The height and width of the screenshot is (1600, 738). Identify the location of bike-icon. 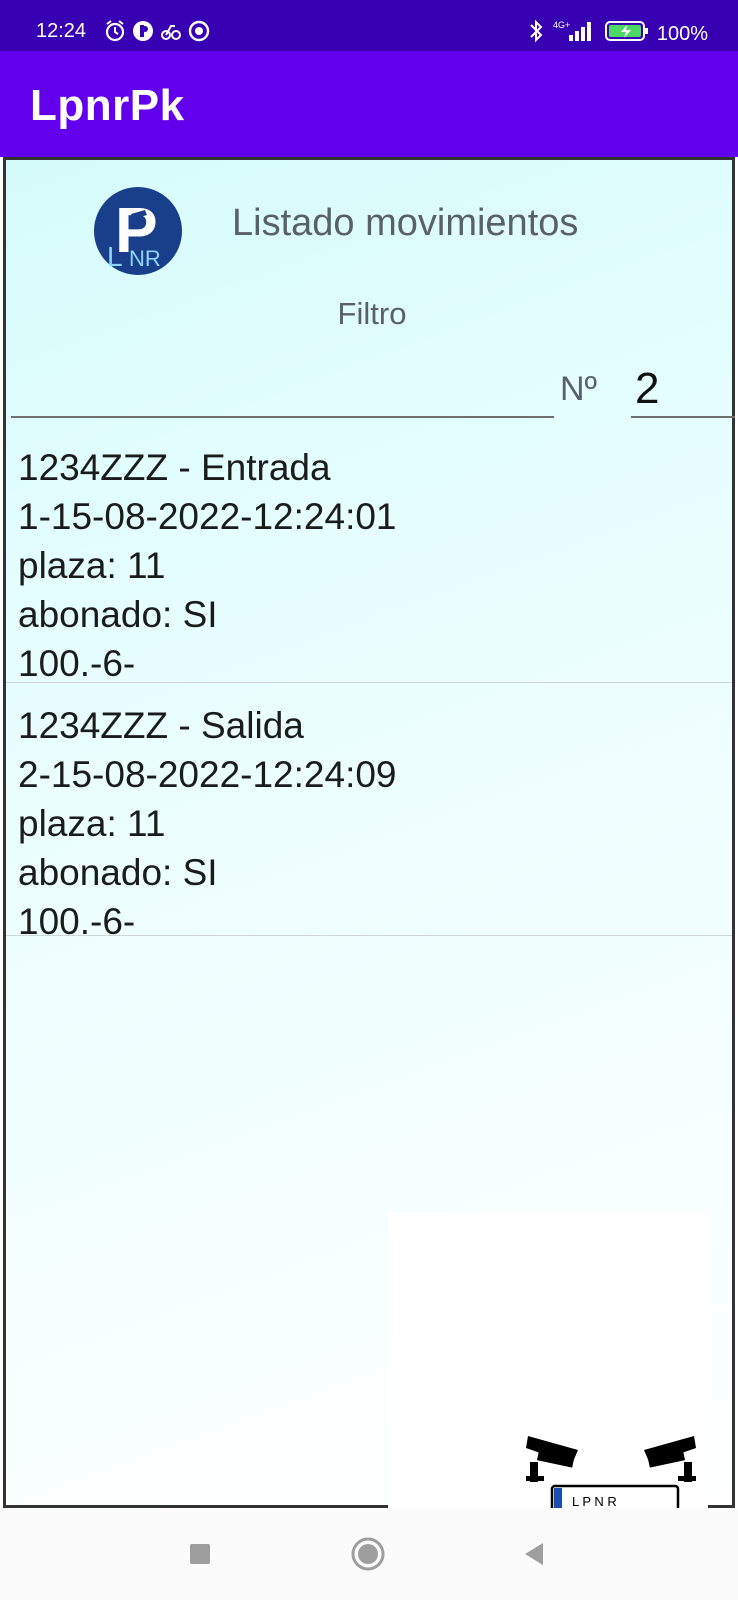
(171, 31).